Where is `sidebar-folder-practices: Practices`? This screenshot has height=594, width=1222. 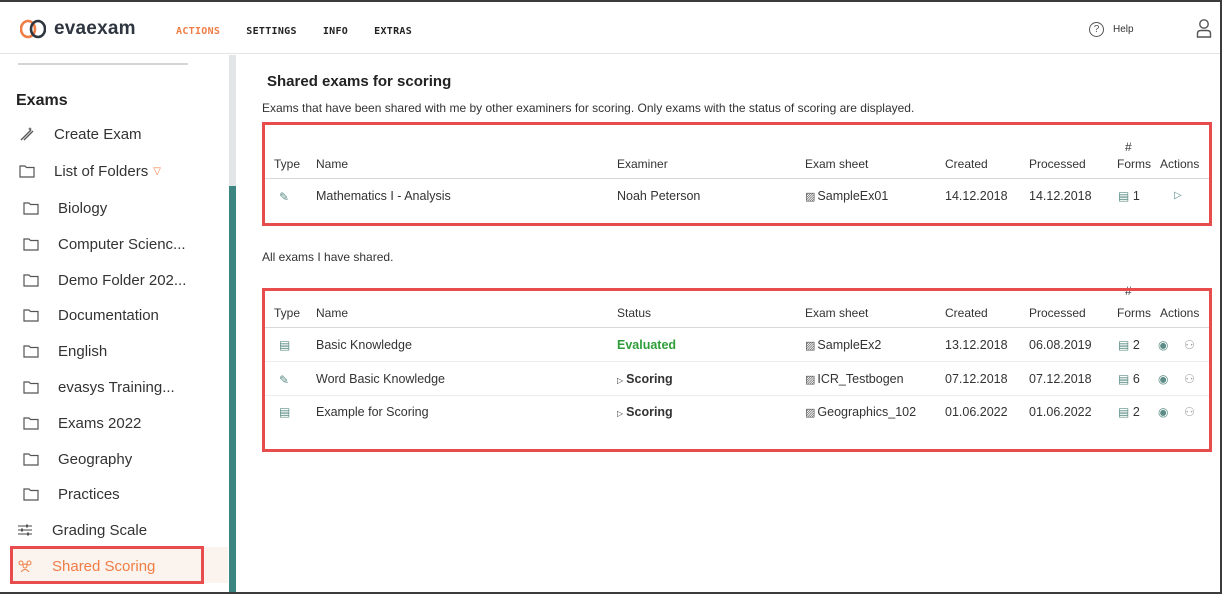 sidebar-folder-practices: Practices is located at coordinates (71, 494).